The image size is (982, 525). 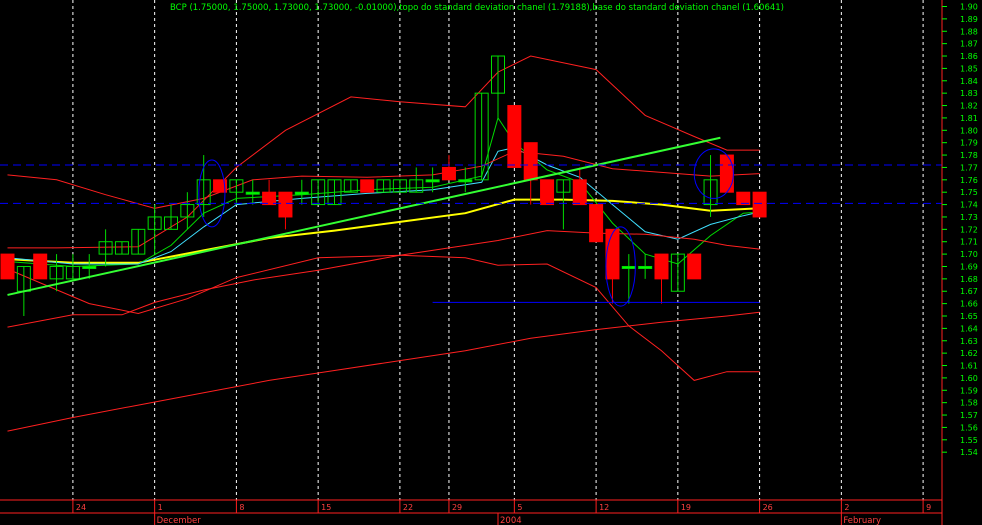 I want to click on x-tick-label: 24, so click(x=81, y=507).